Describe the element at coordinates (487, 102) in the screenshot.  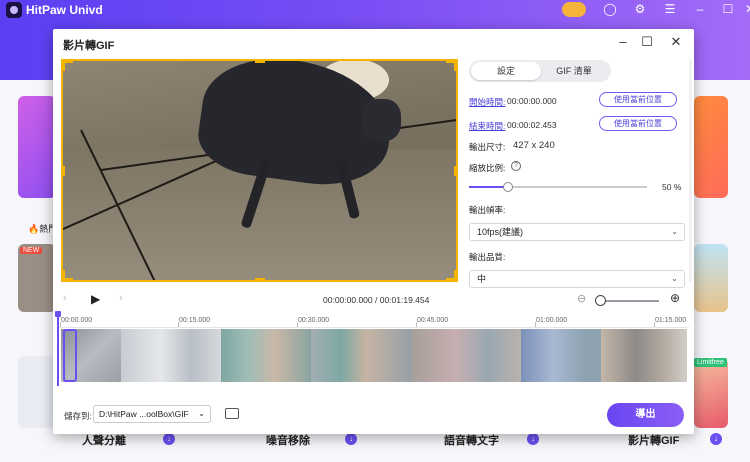
I see `start-time-label: 開始時間:` at that location.